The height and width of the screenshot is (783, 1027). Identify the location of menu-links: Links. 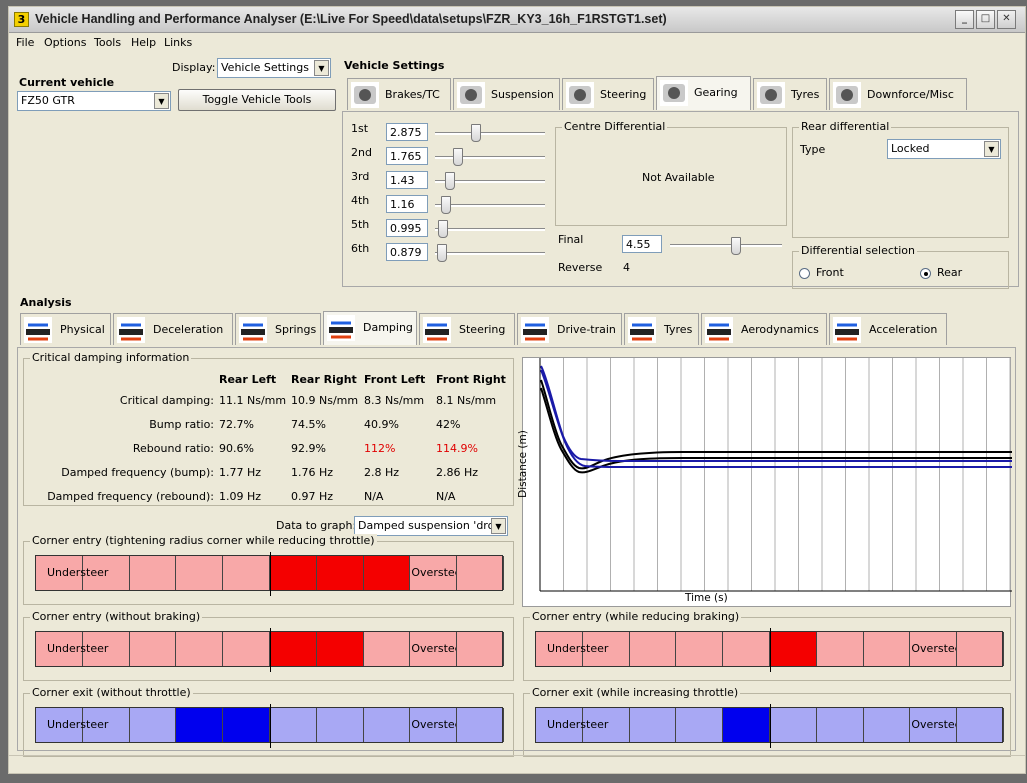
(178, 42).